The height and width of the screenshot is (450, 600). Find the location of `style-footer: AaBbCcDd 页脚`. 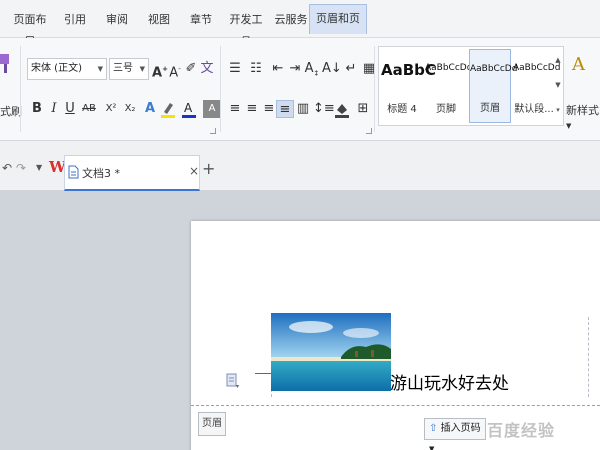

style-footer: AaBbCcDd 页脚 is located at coordinates (449, 86).